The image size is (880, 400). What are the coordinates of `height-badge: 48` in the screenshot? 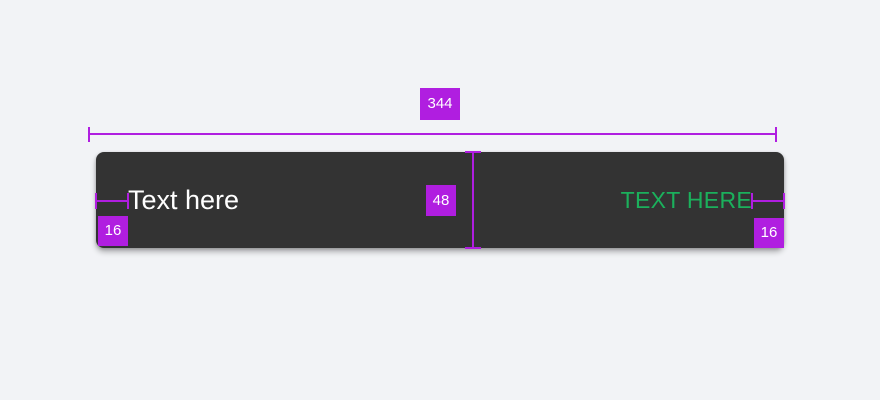 It's located at (441, 200).